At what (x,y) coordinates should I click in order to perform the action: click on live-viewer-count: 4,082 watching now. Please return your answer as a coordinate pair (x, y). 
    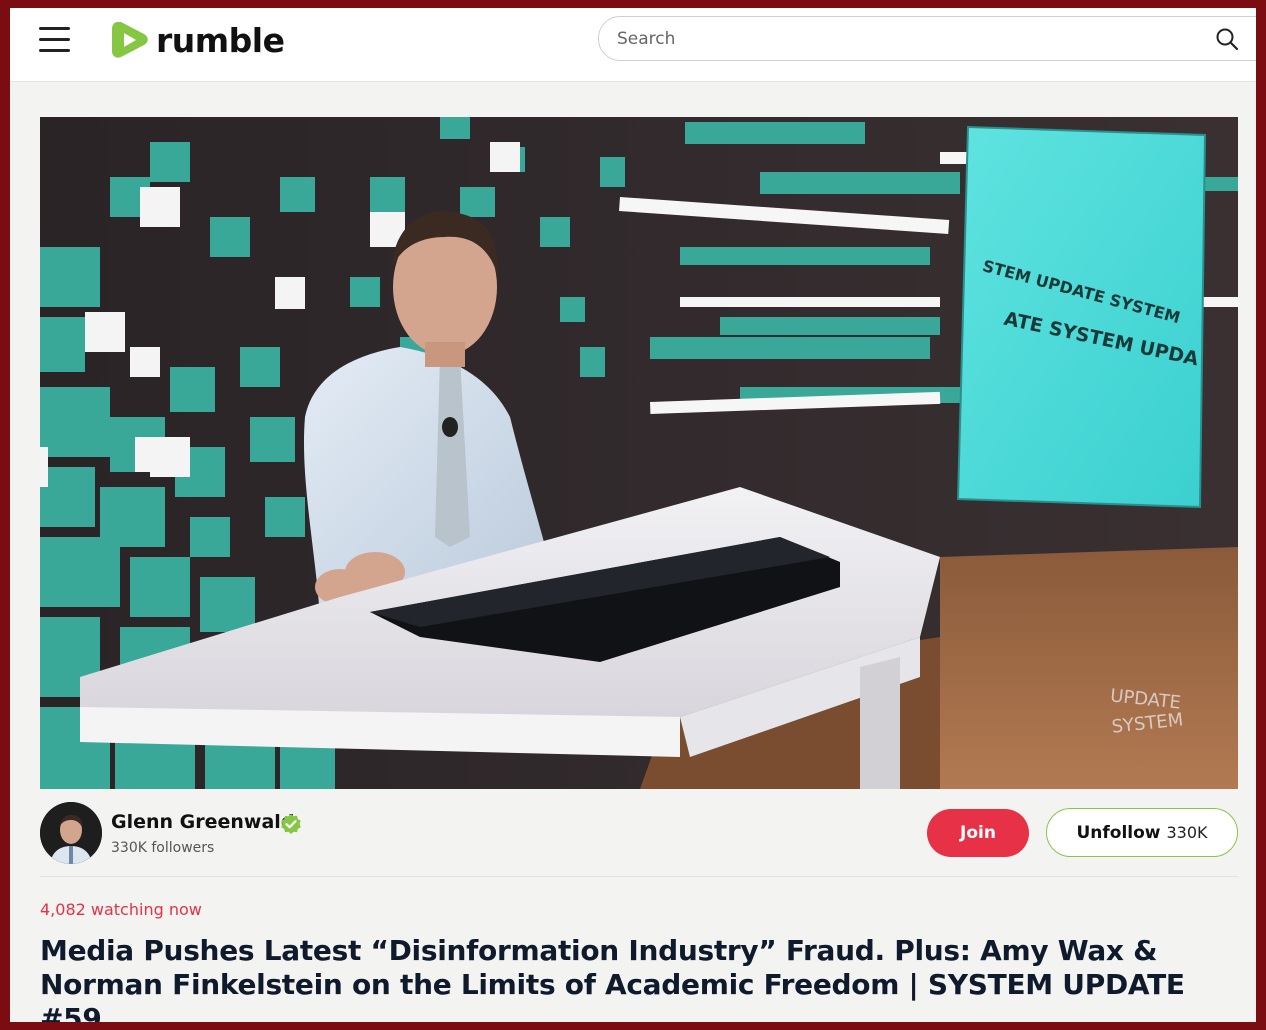
    Looking at the image, I should click on (121, 909).